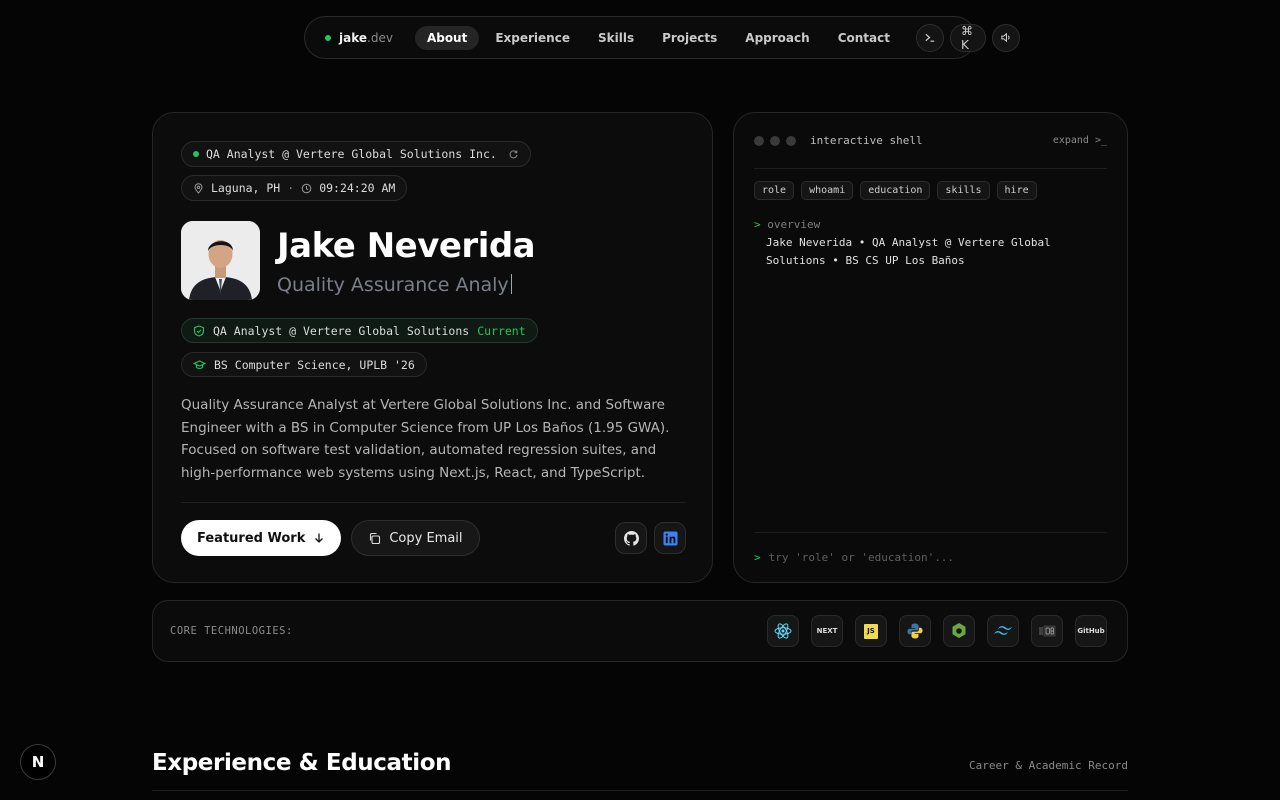  What do you see at coordinates (447, 37) in the screenshot?
I see `nav-link-about: About` at bounding box center [447, 37].